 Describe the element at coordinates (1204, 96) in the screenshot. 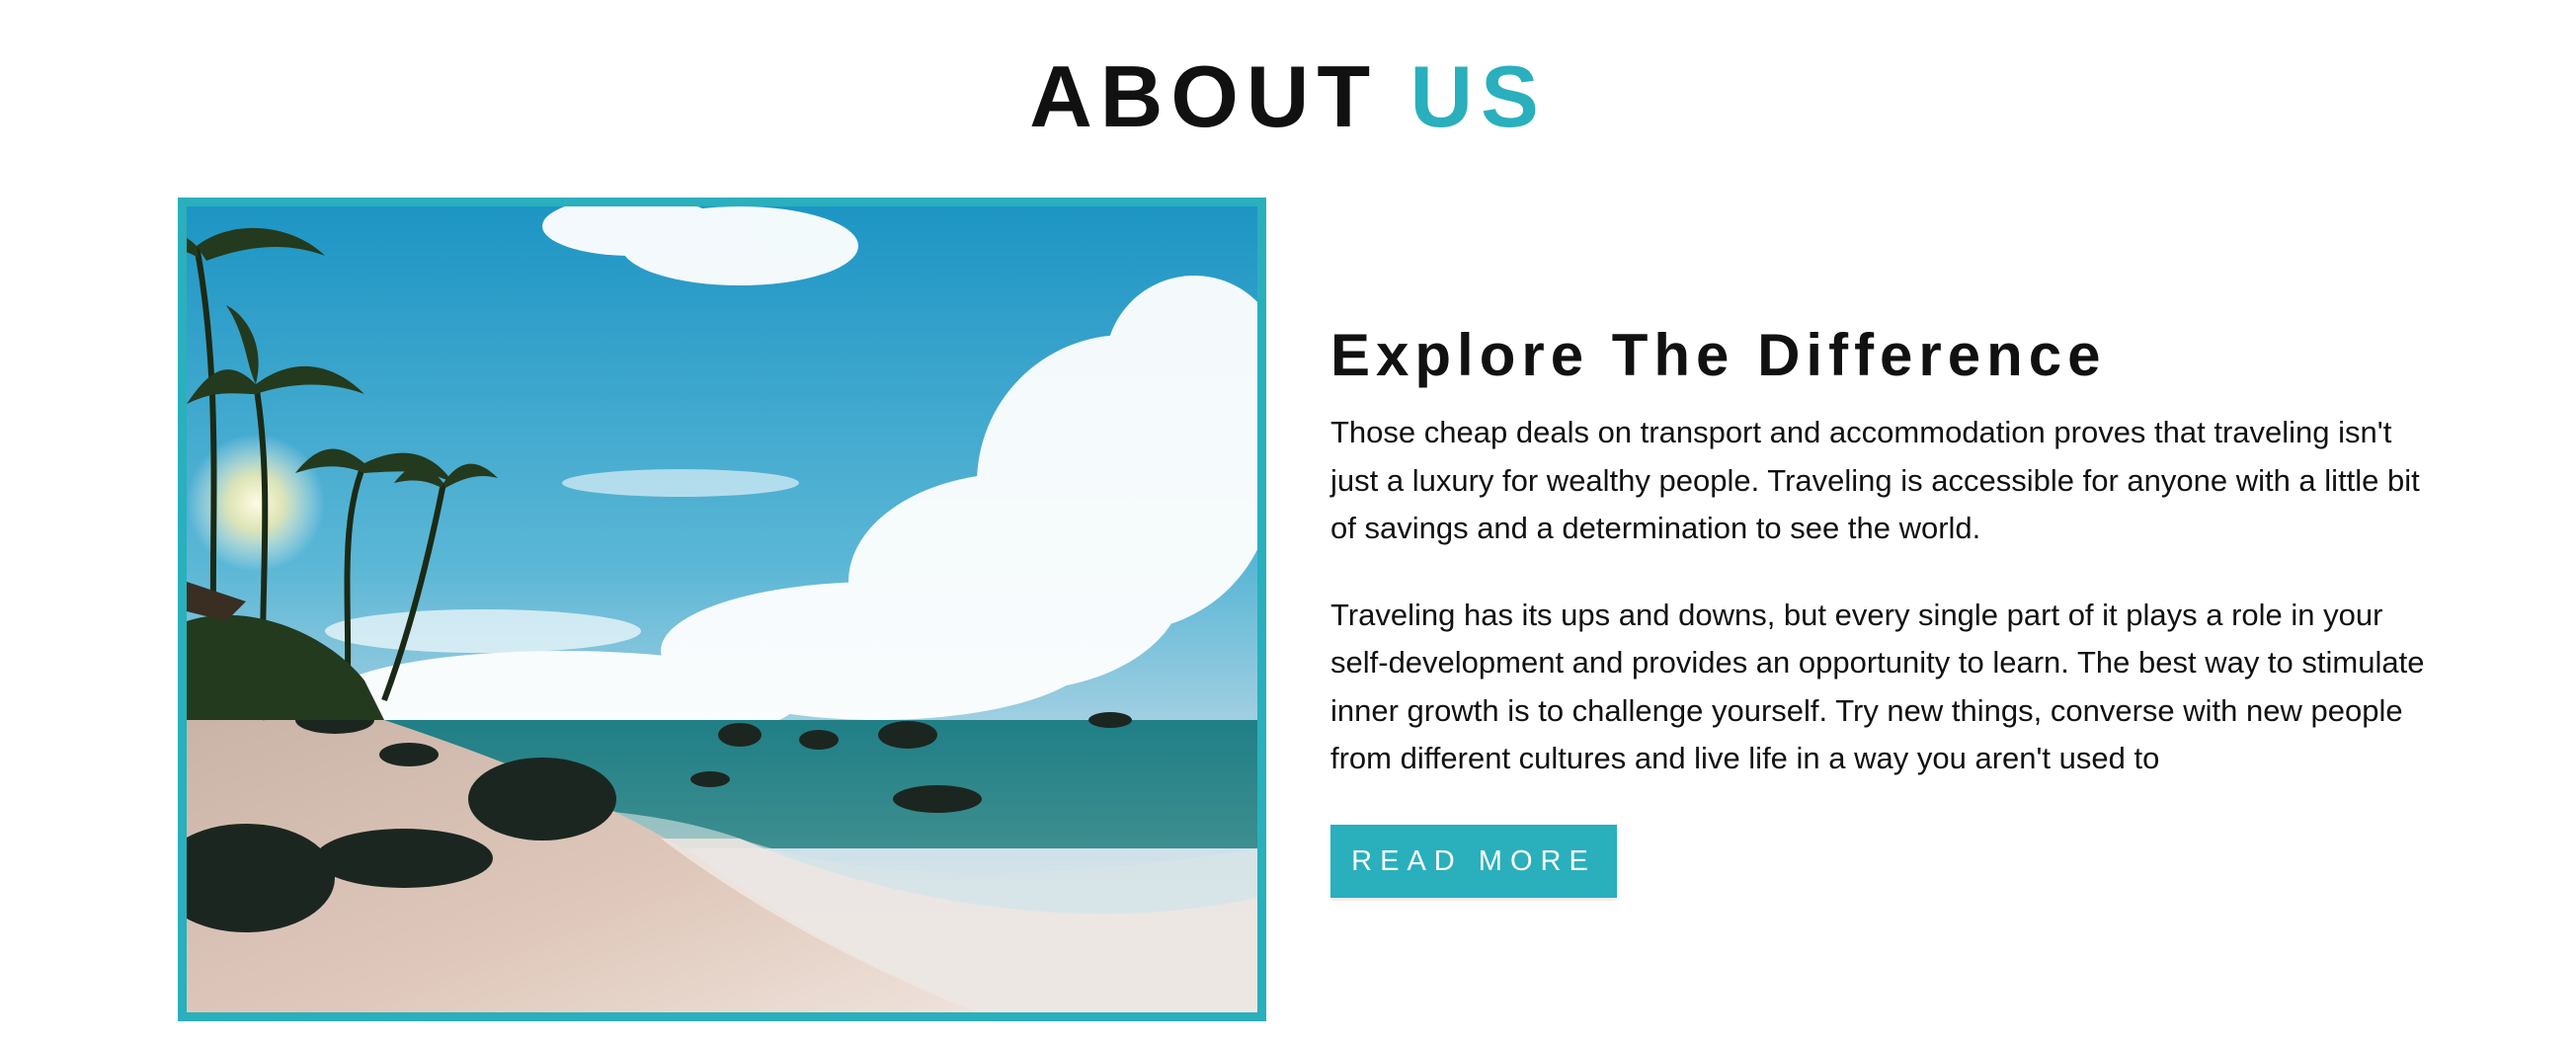

I see `section-title-main: ABOUT` at that location.